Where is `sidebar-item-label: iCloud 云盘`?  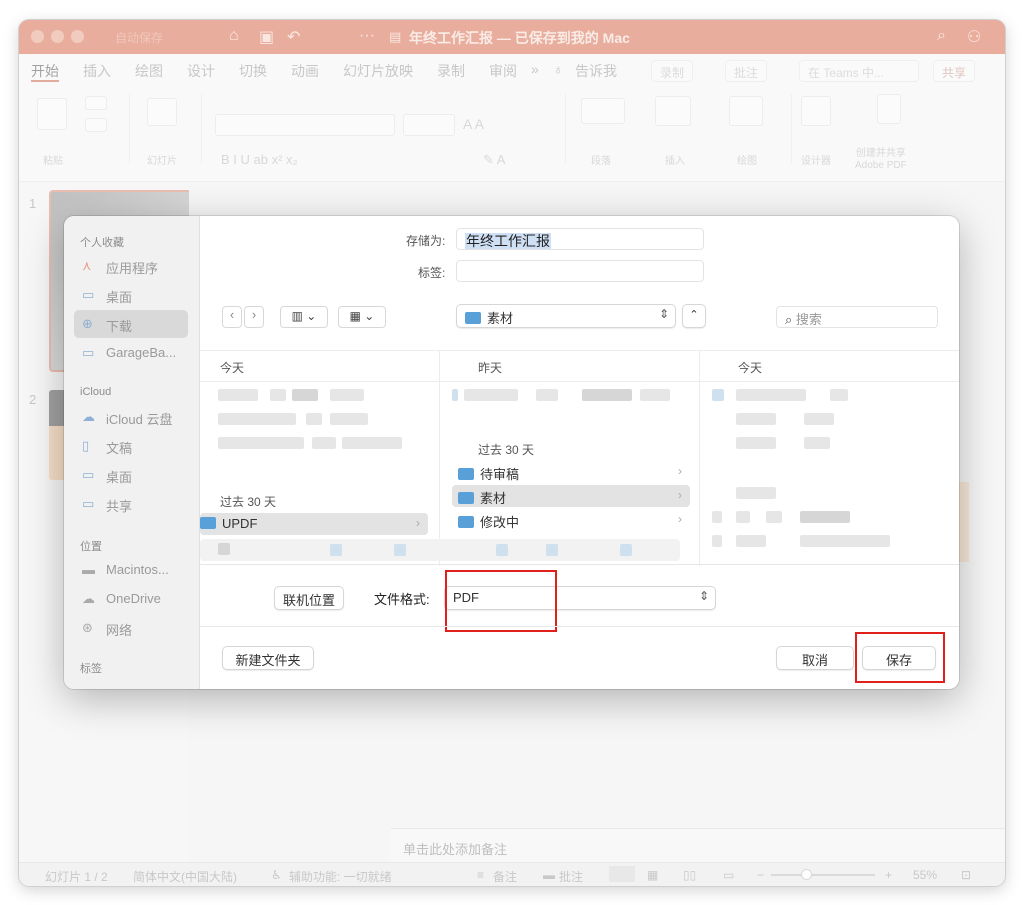 sidebar-item-label: iCloud 云盘 is located at coordinates (139, 419).